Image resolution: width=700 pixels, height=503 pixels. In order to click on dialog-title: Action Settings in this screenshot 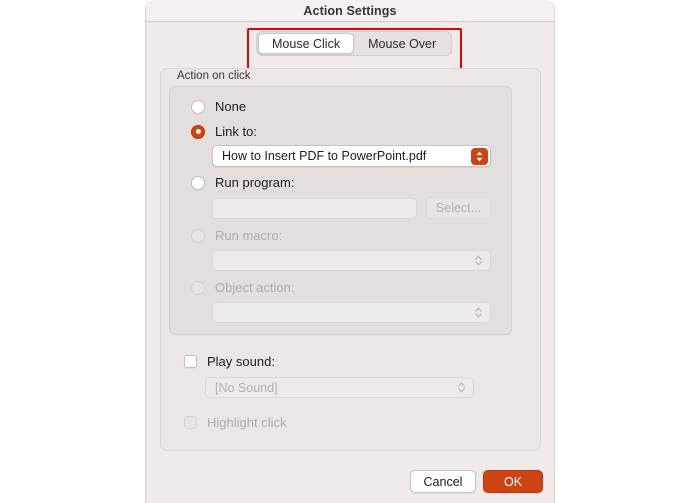, I will do `click(350, 10)`.